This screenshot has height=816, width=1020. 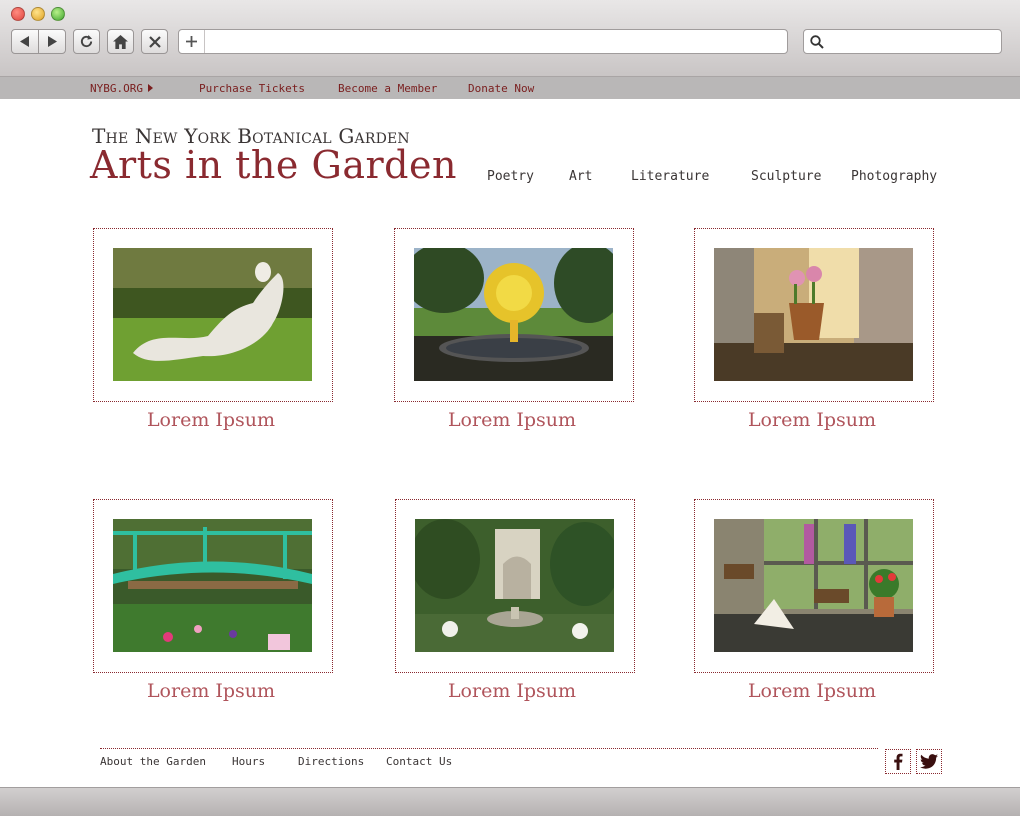 What do you see at coordinates (387, 88) in the screenshot?
I see `become-member-link: Become a Member` at bounding box center [387, 88].